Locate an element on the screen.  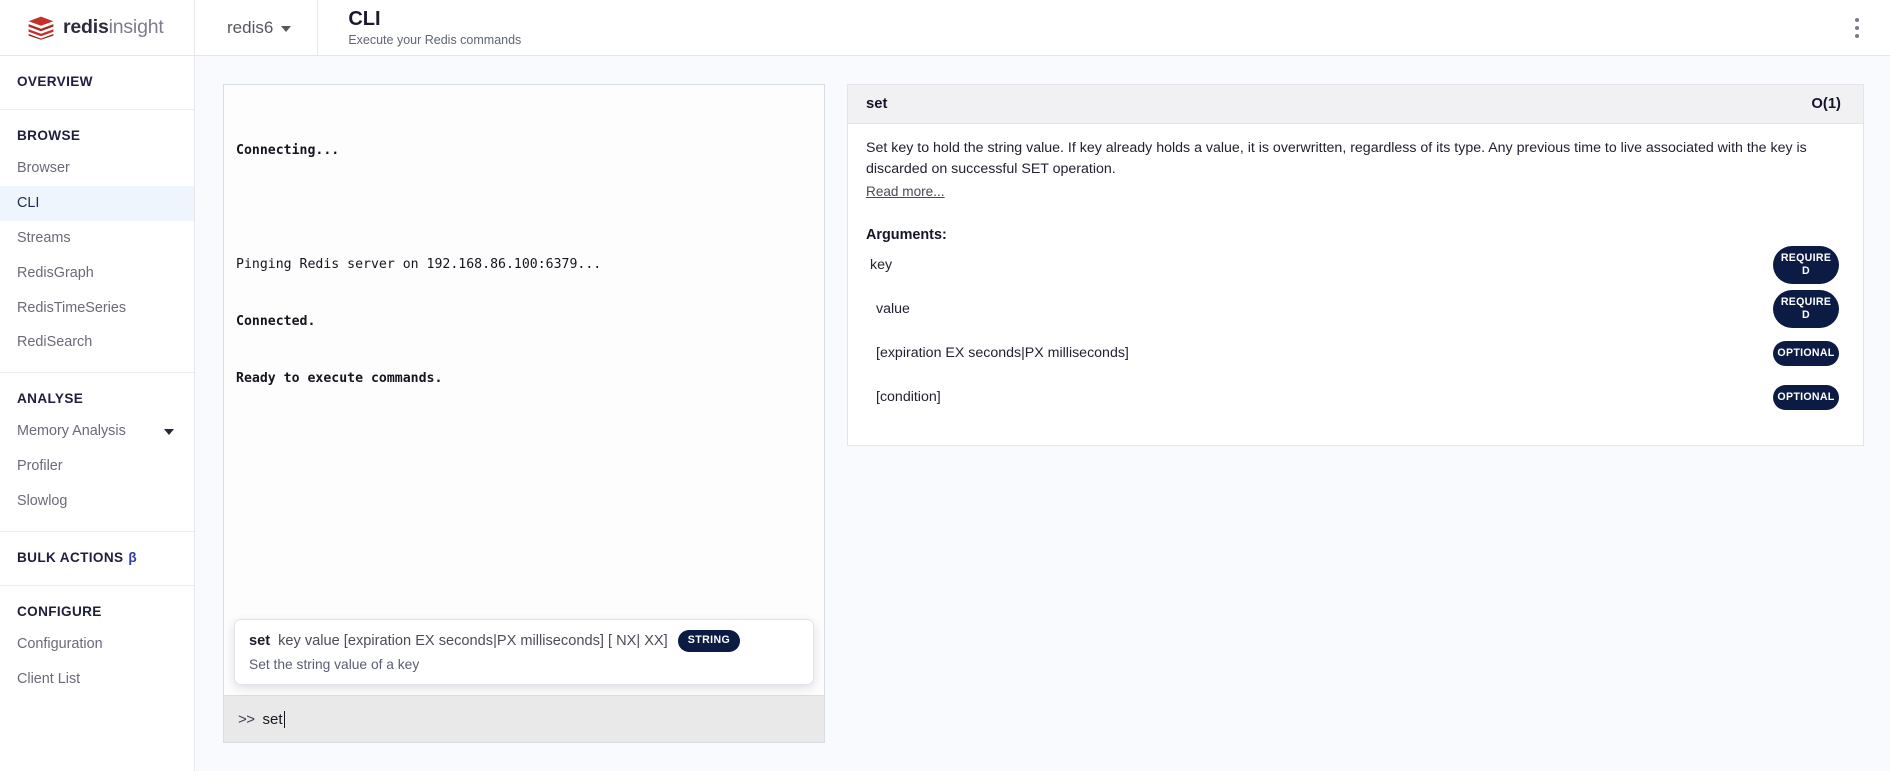
sidebar-item-configuration: Configuration is located at coordinates (97, 644).